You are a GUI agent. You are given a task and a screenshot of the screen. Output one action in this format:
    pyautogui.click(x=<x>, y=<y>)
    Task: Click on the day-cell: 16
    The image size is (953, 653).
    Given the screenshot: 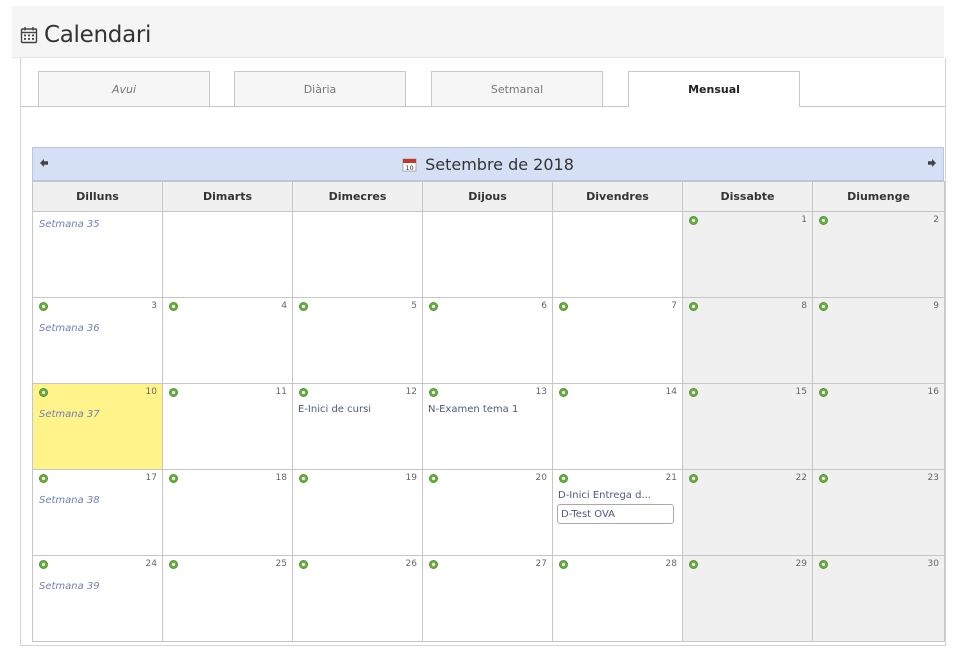 What is the action you would take?
    pyautogui.click(x=878, y=426)
    